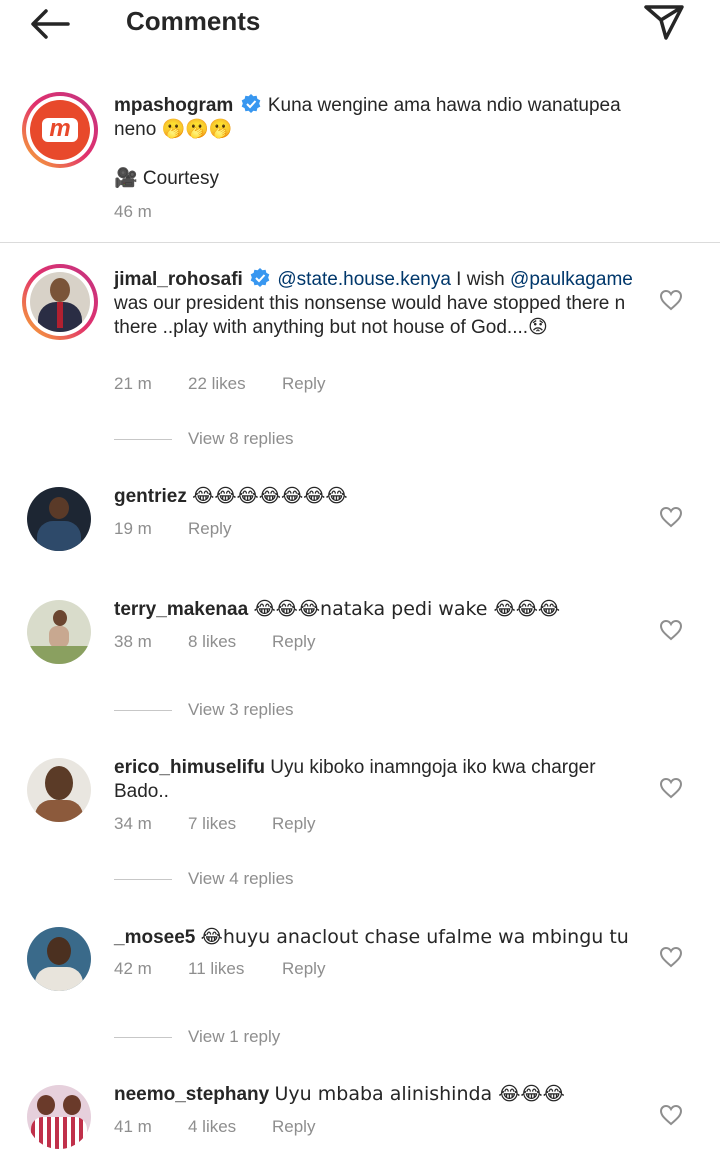 Image resolution: width=720 pixels, height=1154 pixels. I want to click on username: jimal_rohosafi, so click(178, 279).